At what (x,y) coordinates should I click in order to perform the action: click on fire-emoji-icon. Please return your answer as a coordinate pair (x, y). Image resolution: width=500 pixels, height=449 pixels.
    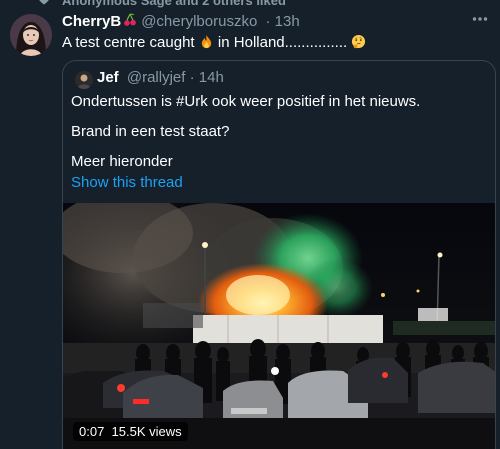
    Looking at the image, I should click on (206, 41).